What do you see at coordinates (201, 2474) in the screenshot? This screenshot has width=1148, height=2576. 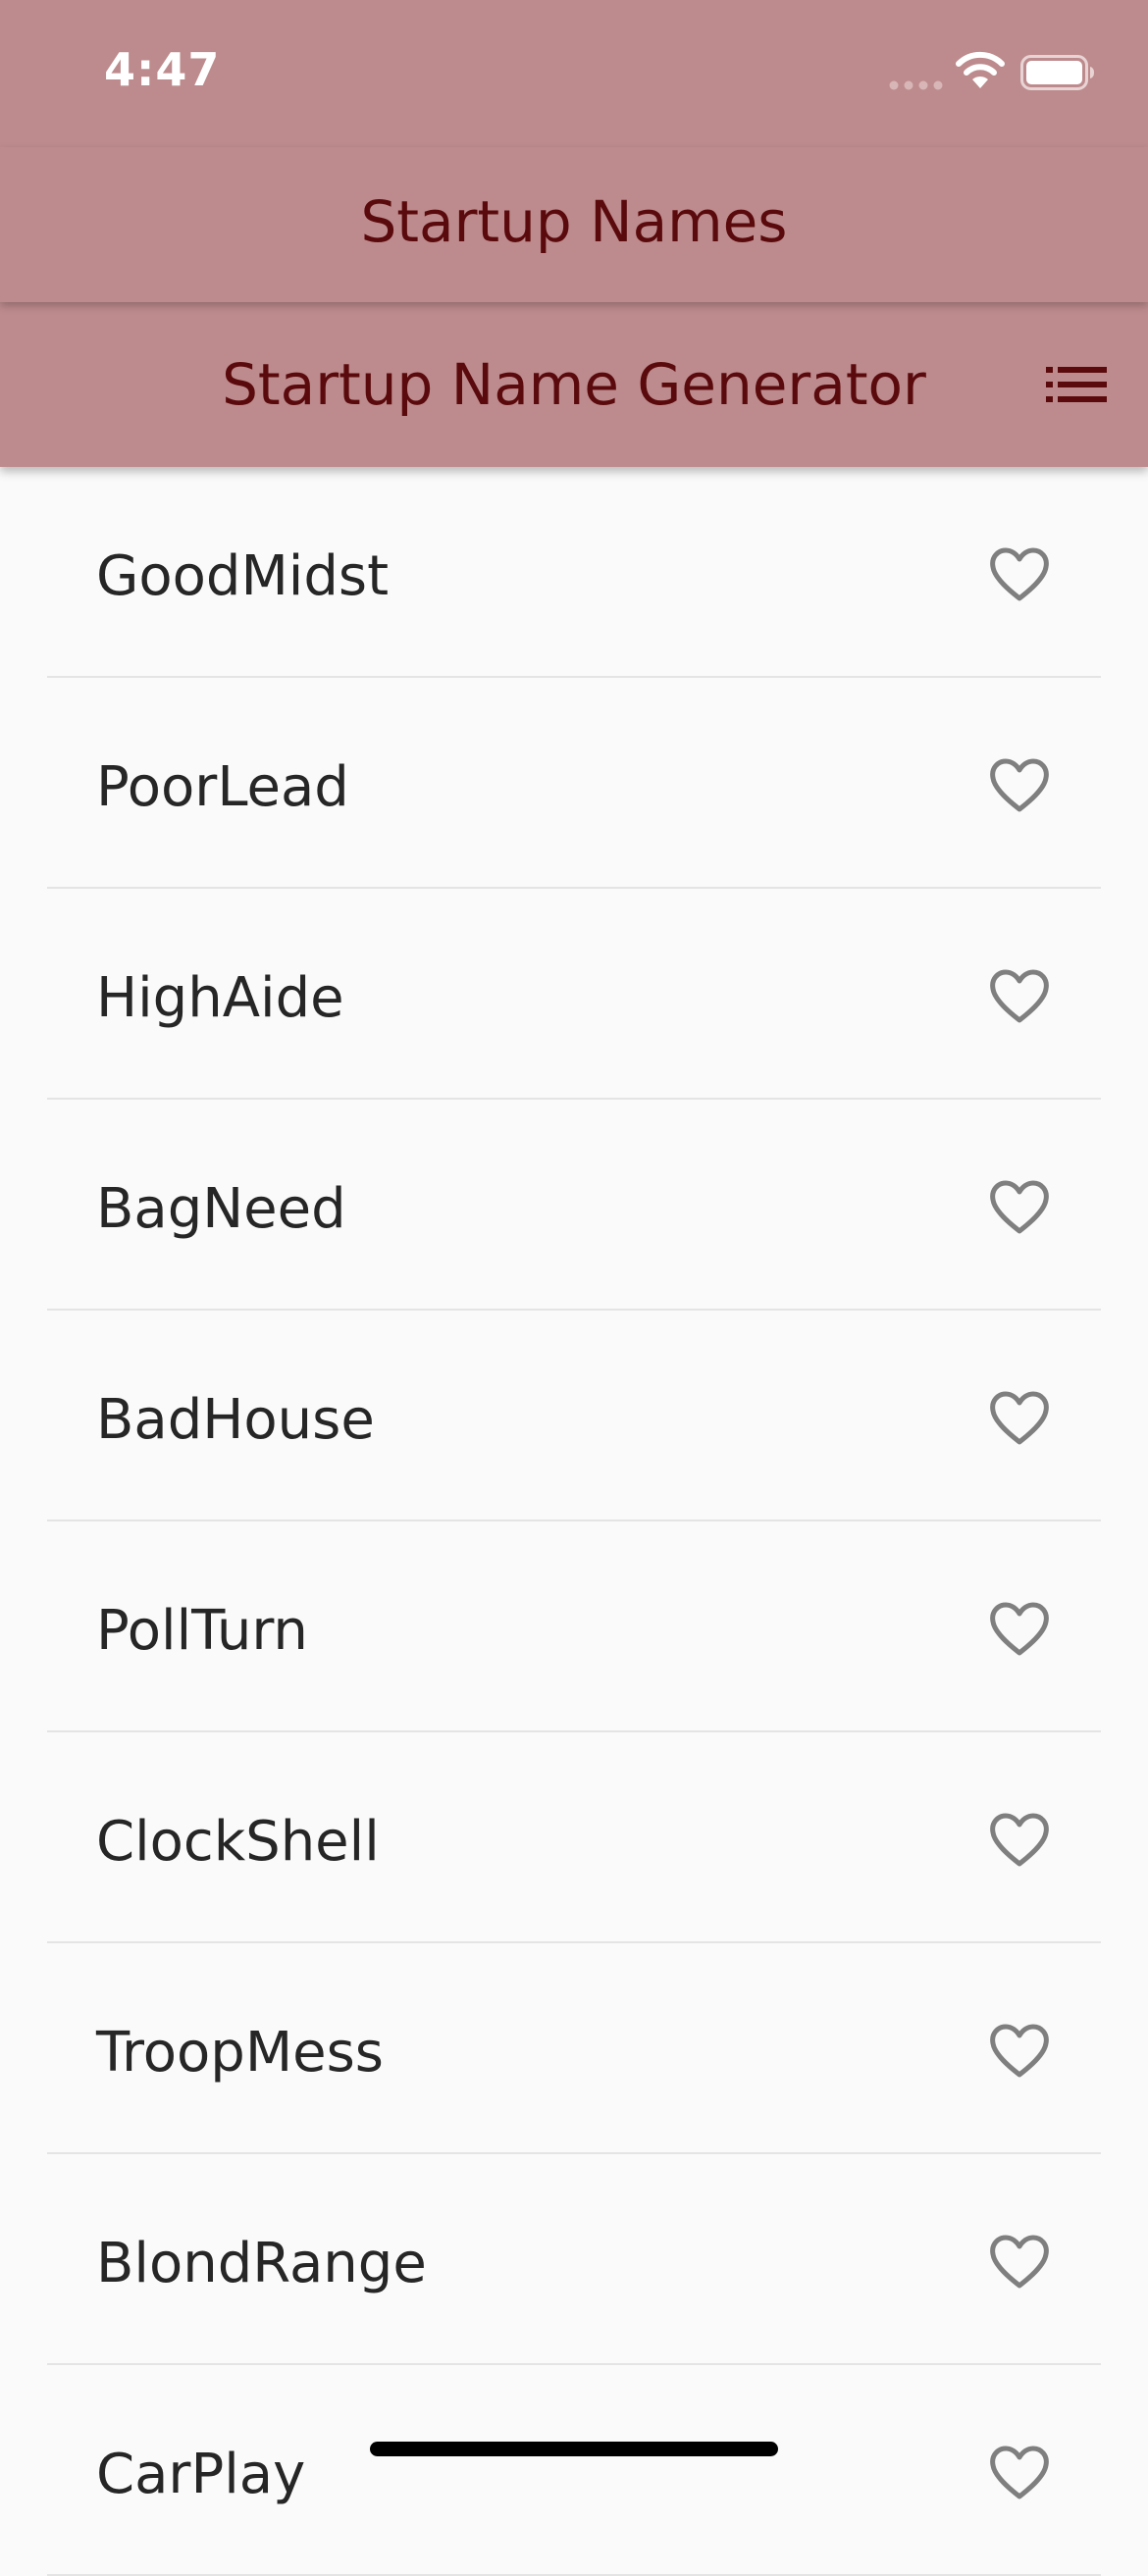 I see `list-item-name: CarPlay` at bounding box center [201, 2474].